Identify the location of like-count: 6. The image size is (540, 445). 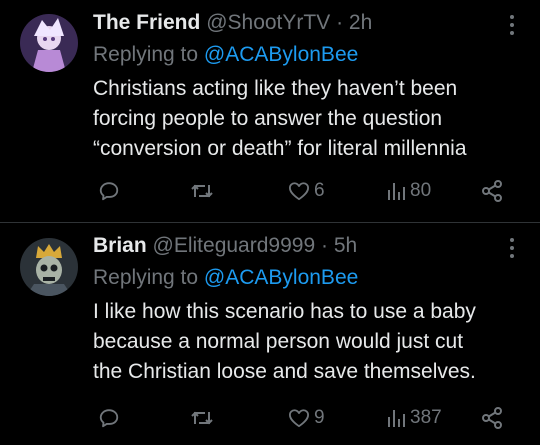
(319, 190).